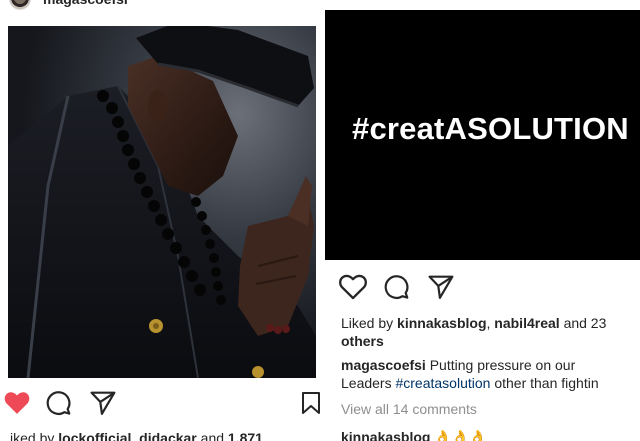  What do you see at coordinates (490, 128) in the screenshot?
I see `image-hashtag-text: #creatASOLUTION` at bounding box center [490, 128].